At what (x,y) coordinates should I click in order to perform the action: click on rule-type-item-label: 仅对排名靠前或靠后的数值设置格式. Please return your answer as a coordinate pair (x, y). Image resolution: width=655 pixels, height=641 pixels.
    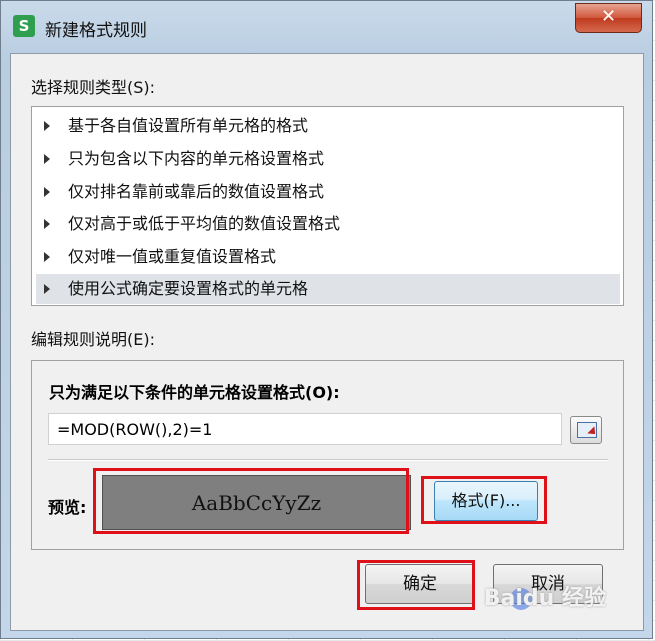
    Looking at the image, I should click on (196, 191).